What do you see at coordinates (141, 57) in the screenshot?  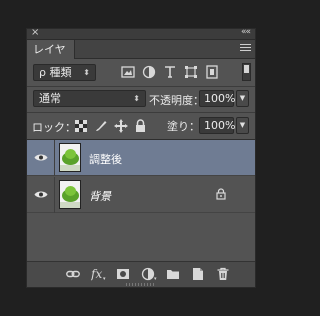 I see `tab-bar: レイヤー` at bounding box center [141, 57].